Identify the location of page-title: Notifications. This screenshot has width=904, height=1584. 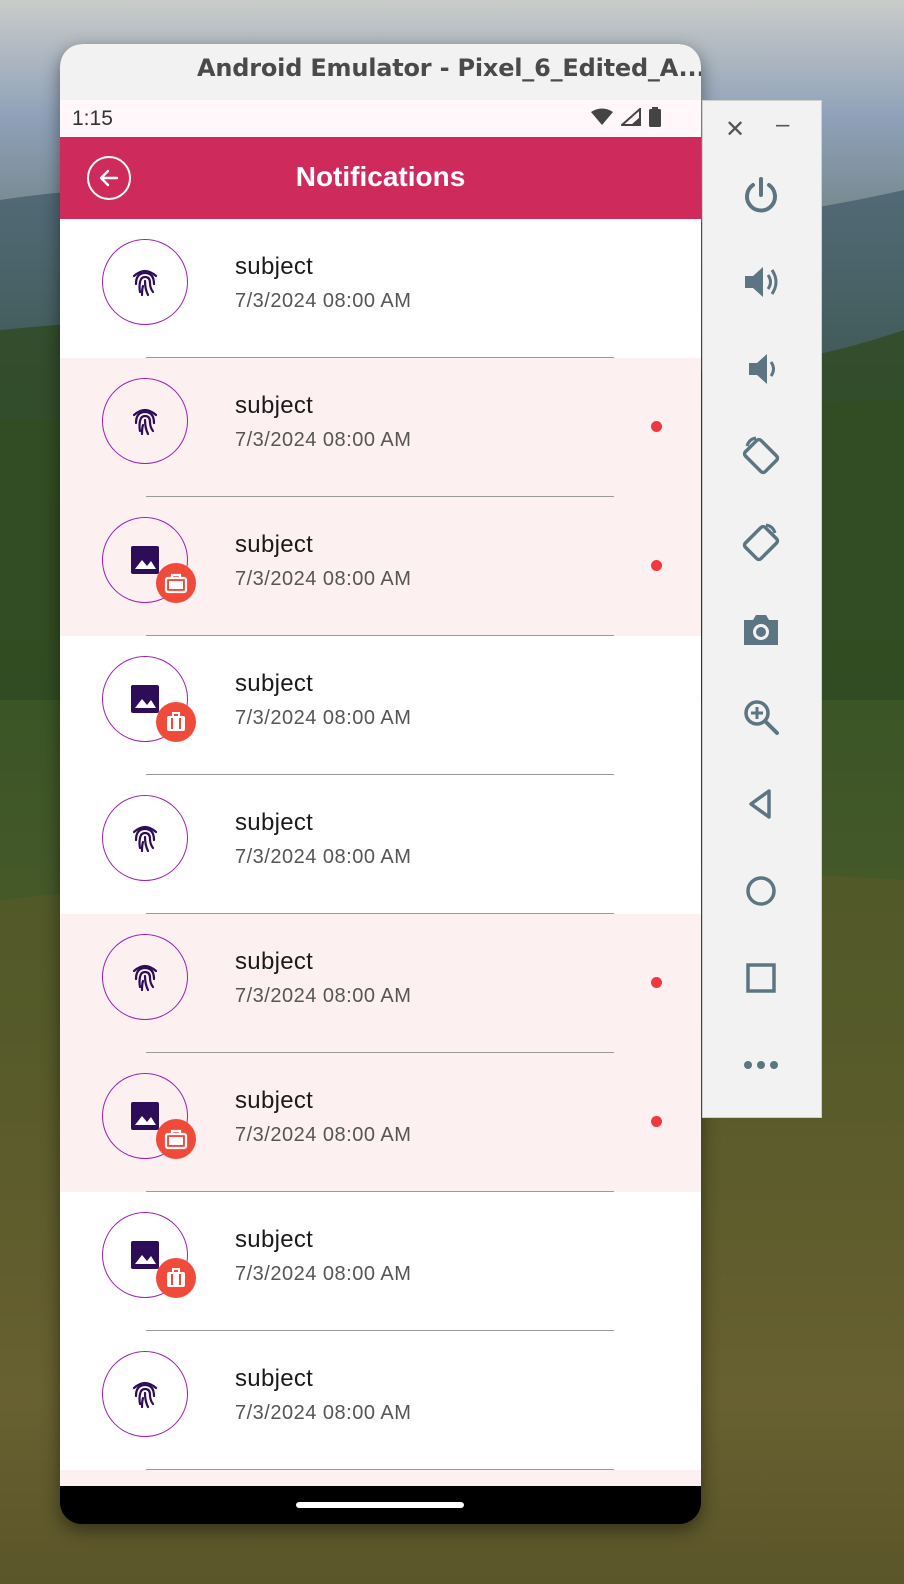
(380, 176).